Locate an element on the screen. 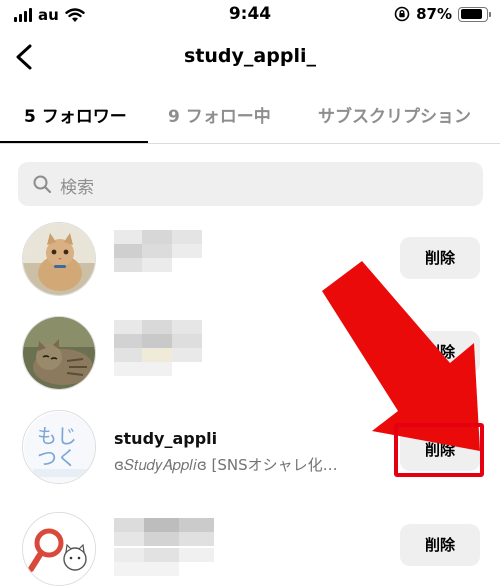 This screenshot has width=500, height=586. svg-text: つく is located at coordinates (57, 458).